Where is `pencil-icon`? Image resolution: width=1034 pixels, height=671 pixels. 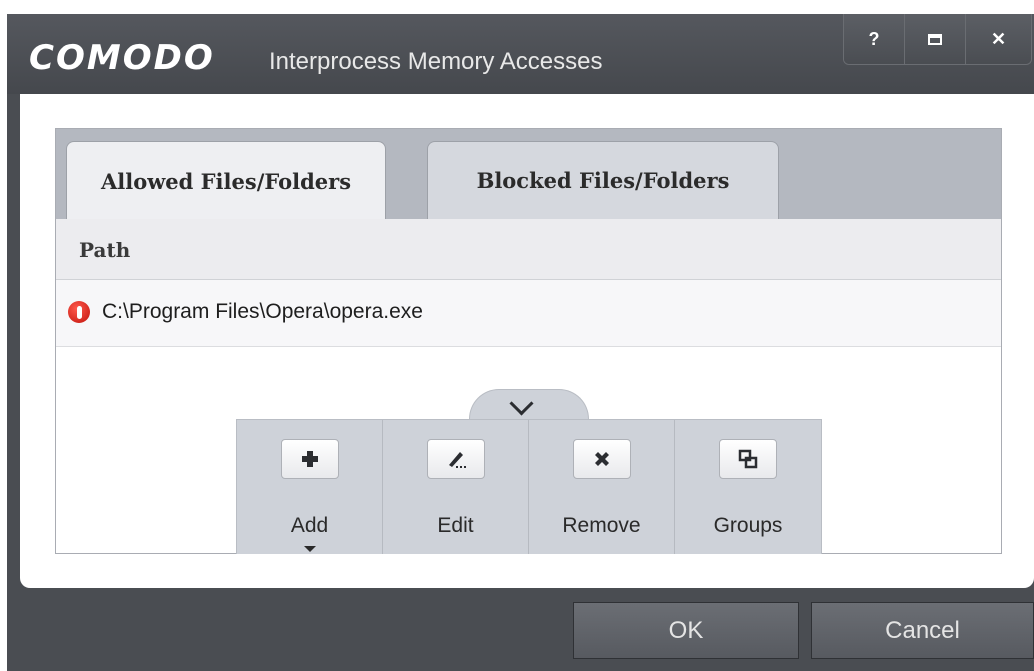
pencil-icon is located at coordinates (456, 459).